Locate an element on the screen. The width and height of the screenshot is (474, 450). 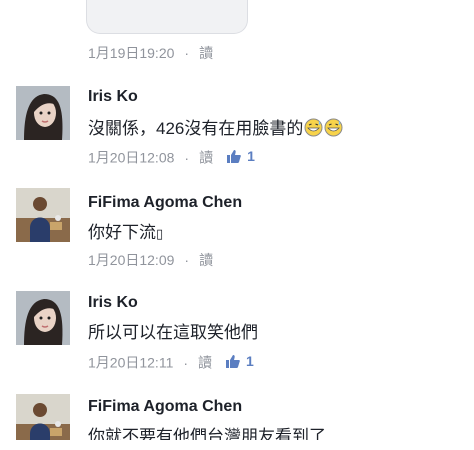
comment-text: 沒關係，426沒有在用臉書的 is located at coordinates (215, 128).